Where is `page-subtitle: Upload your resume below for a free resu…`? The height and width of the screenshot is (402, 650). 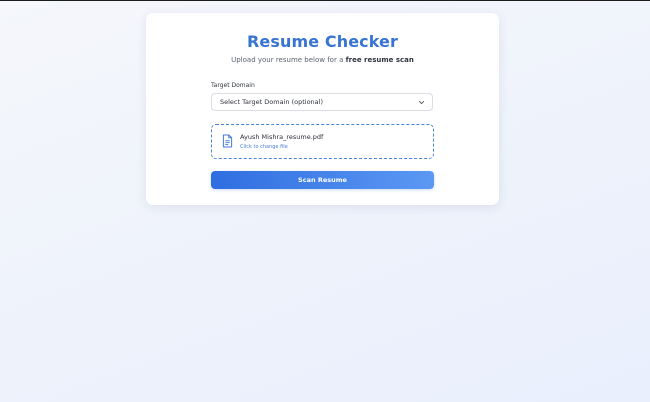
page-subtitle: Upload your resume below for a free resu… is located at coordinates (322, 60).